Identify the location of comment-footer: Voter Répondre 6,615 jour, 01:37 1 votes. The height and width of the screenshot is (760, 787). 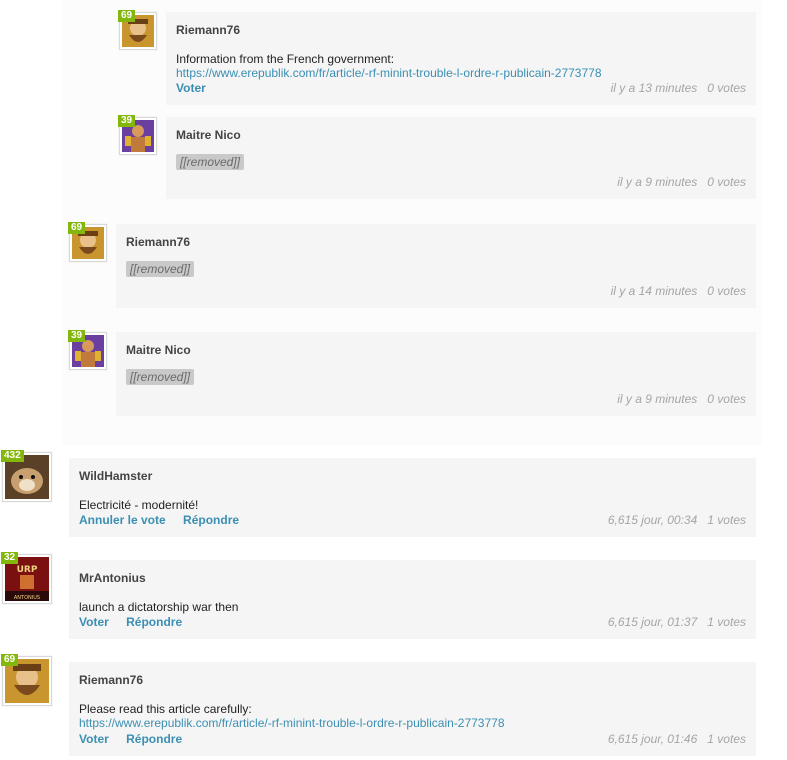
(412, 622).